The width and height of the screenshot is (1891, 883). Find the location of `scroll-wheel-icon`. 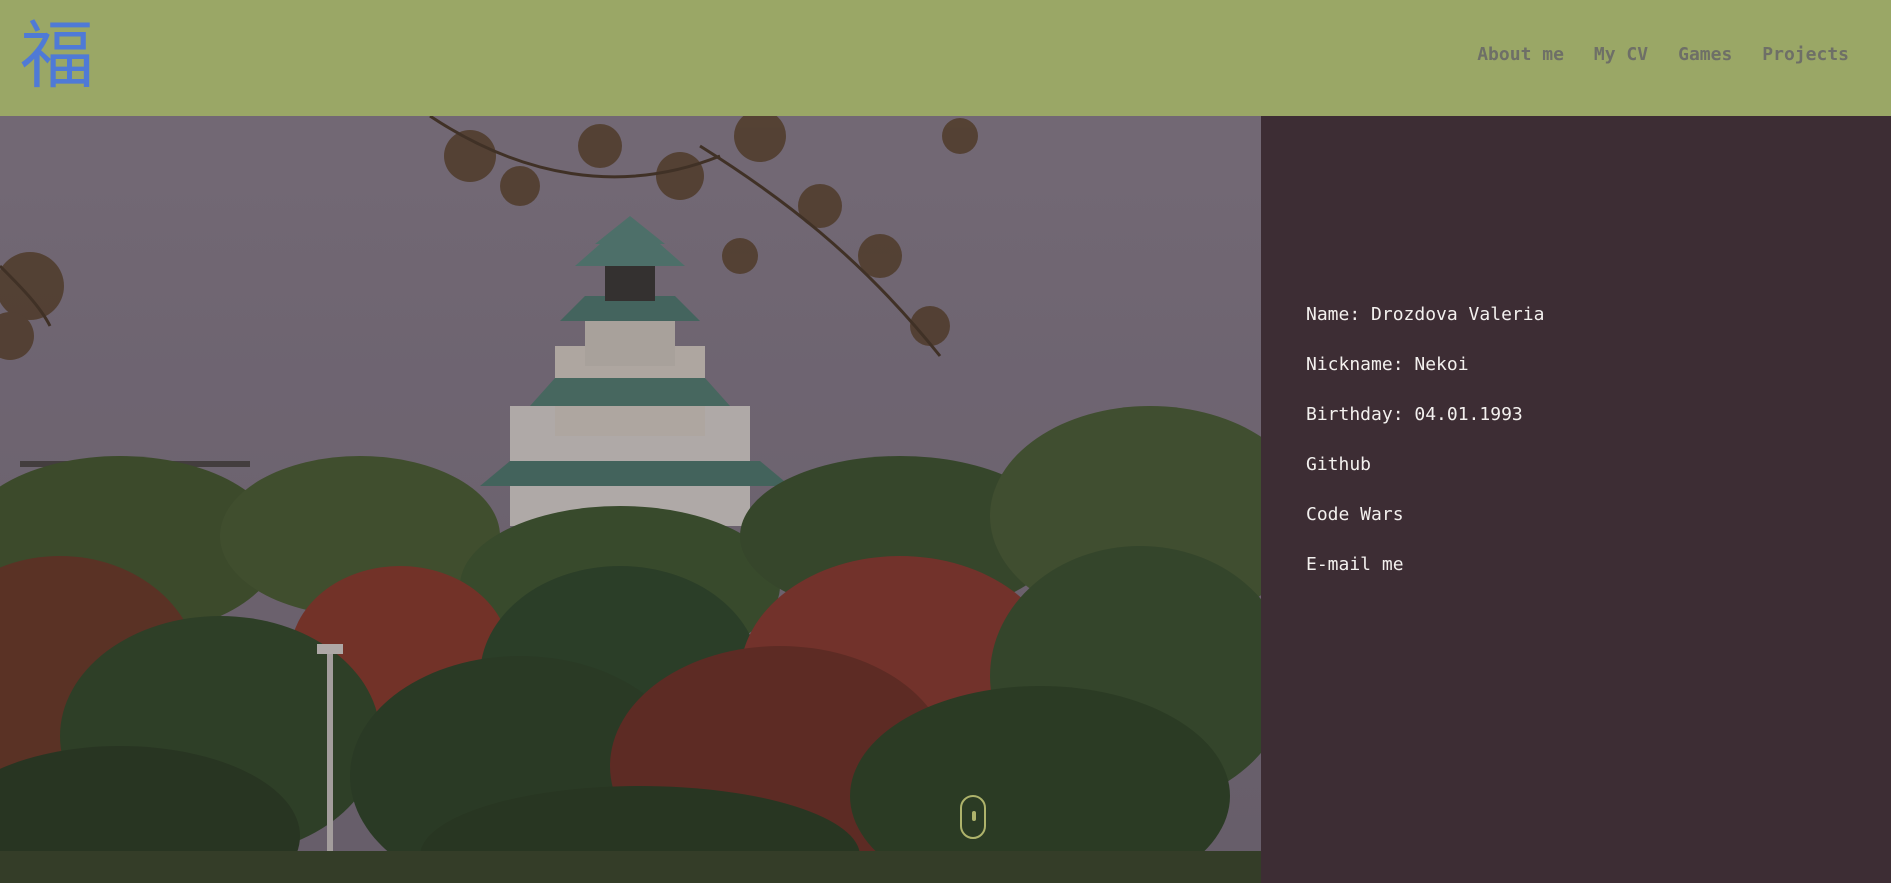

scroll-wheel-icon is located at coordinates (974, 816).